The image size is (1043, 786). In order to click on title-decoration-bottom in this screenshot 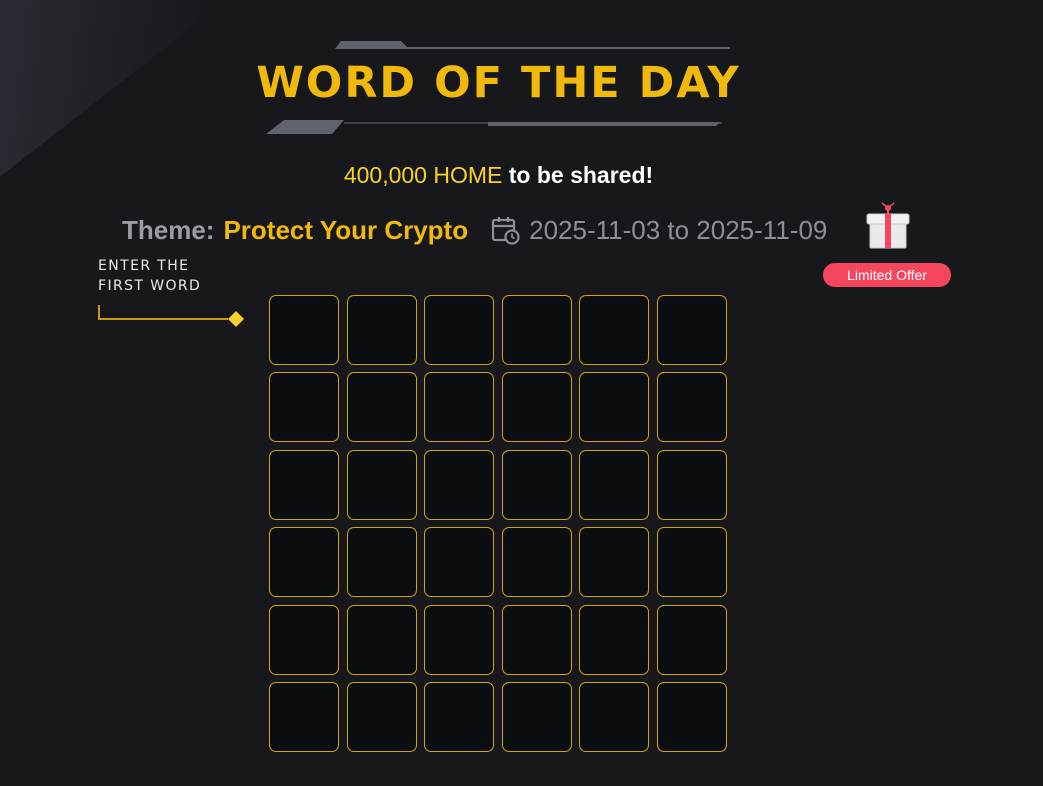, I will do `click(494, 127)`.